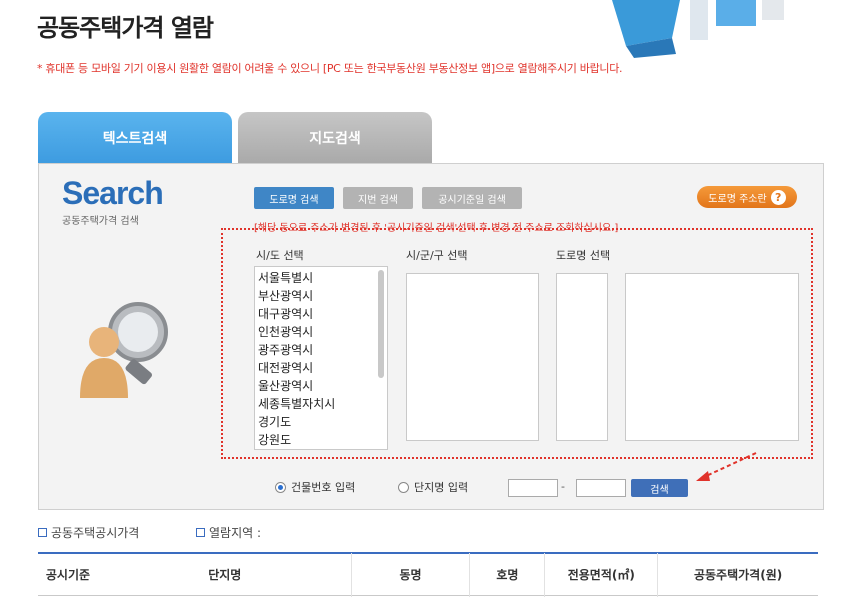  I want to click on road-search-button: 도로명 검색, so click(294, 198).